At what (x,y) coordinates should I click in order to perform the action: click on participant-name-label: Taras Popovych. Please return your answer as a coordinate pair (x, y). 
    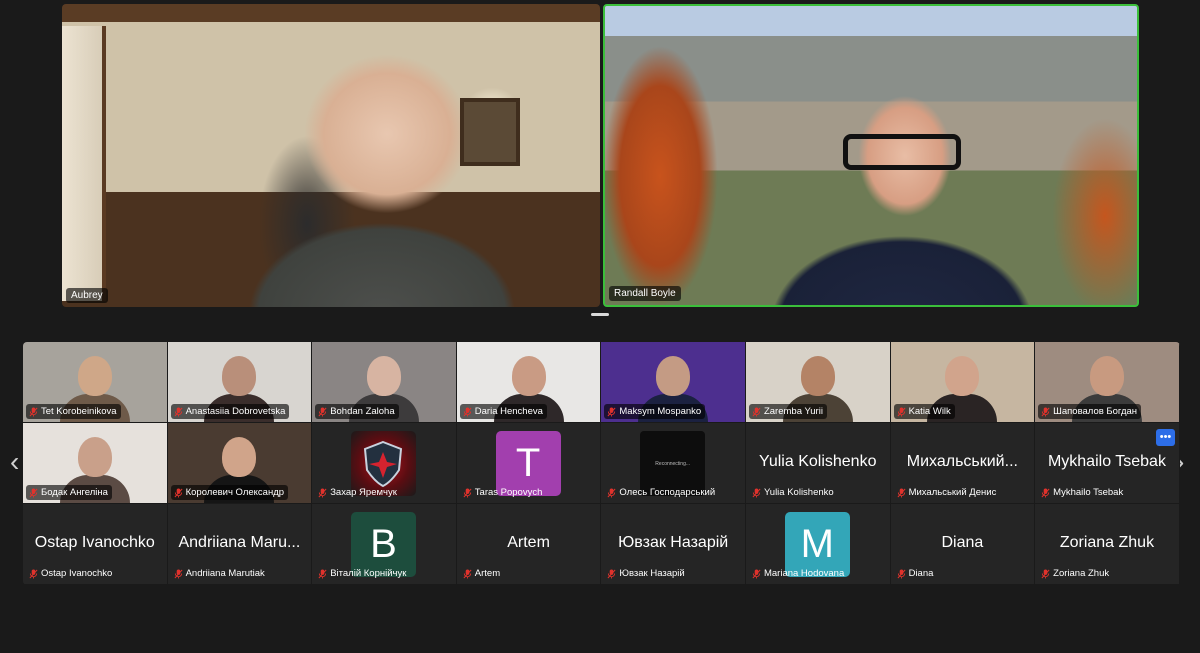
    Looking at the image, I should click on (503, 492).